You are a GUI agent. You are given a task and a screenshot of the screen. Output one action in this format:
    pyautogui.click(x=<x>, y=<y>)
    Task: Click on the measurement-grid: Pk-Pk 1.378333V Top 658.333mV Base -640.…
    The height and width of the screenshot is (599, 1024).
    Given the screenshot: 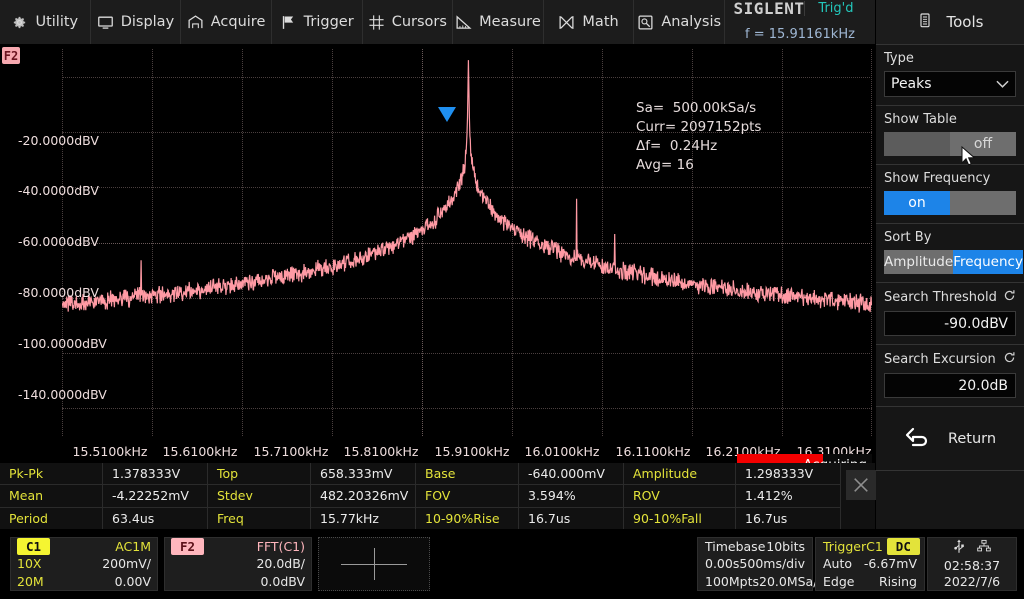 What is the action you would take?
    pyautogui.click(x=420, y=496)
    